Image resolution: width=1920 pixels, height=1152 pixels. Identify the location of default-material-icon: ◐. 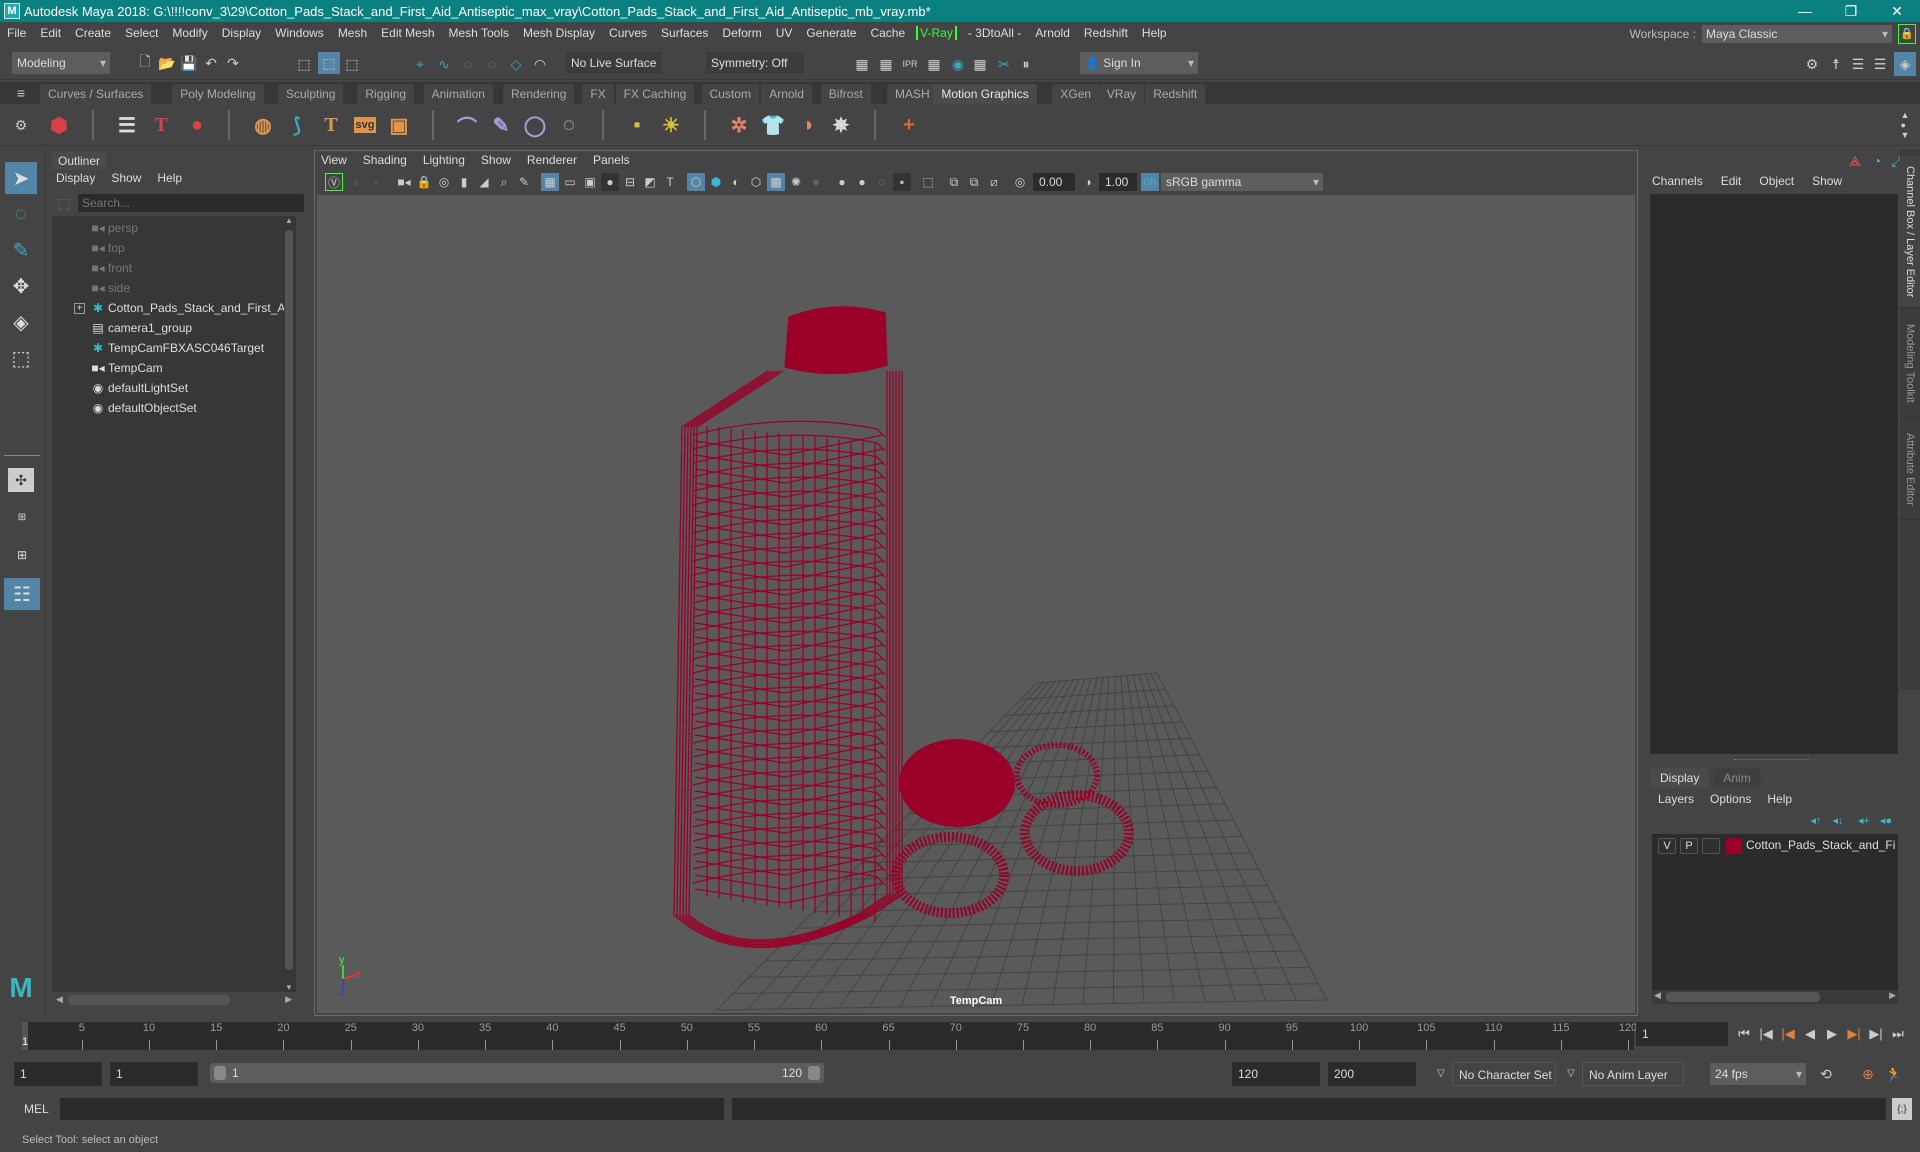
(736, 182).